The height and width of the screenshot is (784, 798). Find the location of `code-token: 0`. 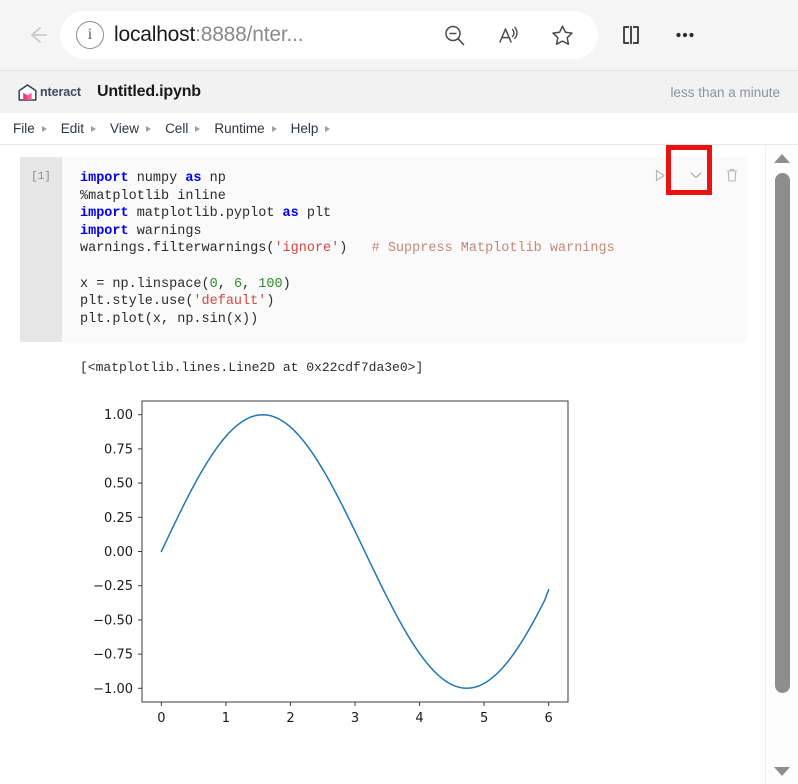

code-token: 0 is located at coordinates (213, 284).